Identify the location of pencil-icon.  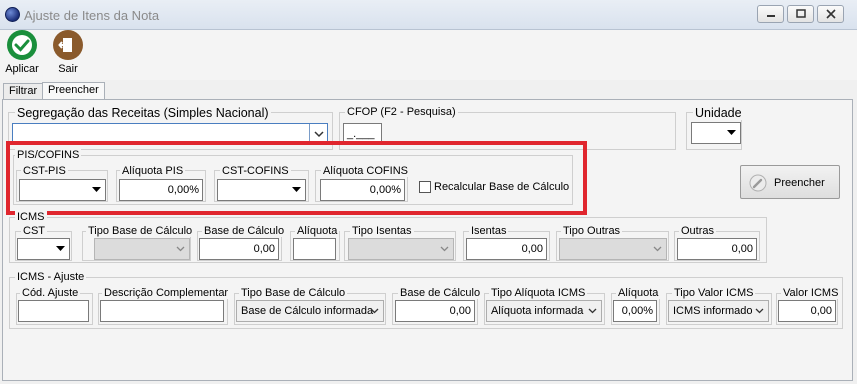
(758, 183).